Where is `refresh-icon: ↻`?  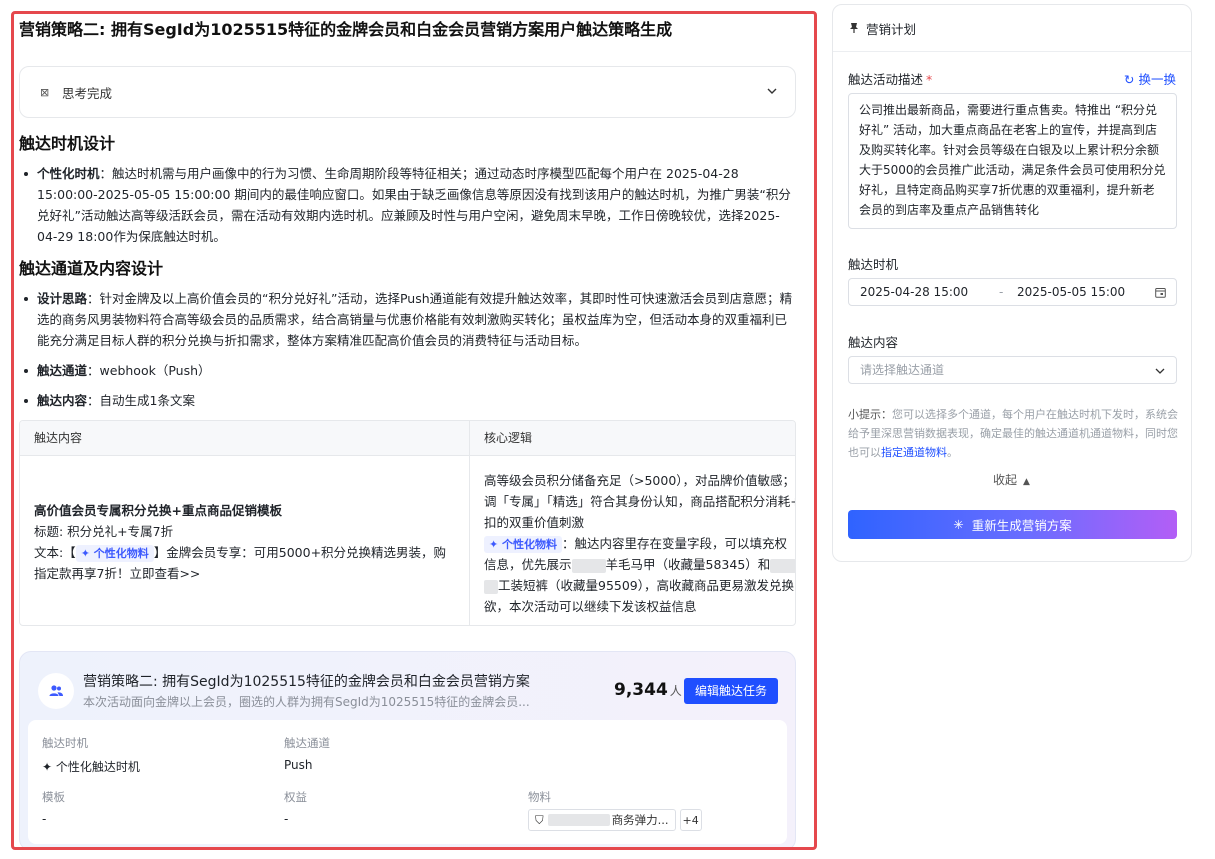 refresh-icon: ↻ is located at coordinates (1131, 79).